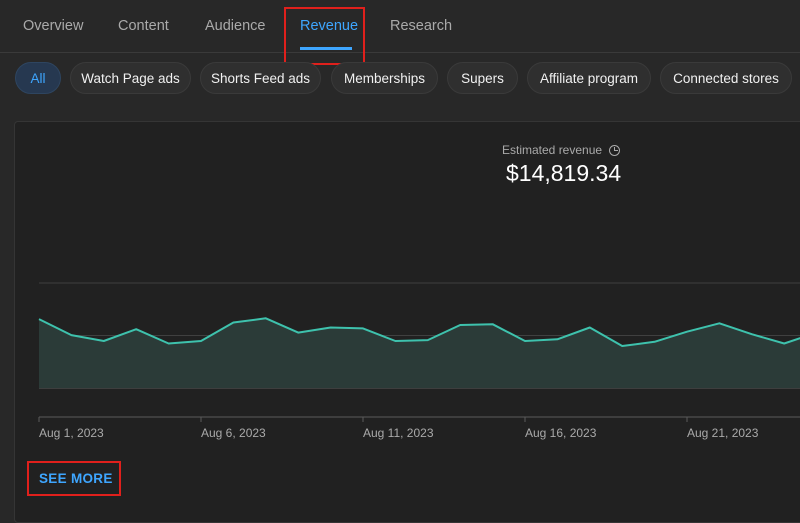  I want to click on chart-x-tick-label: Aug 11, 2023, so click(398, 433).